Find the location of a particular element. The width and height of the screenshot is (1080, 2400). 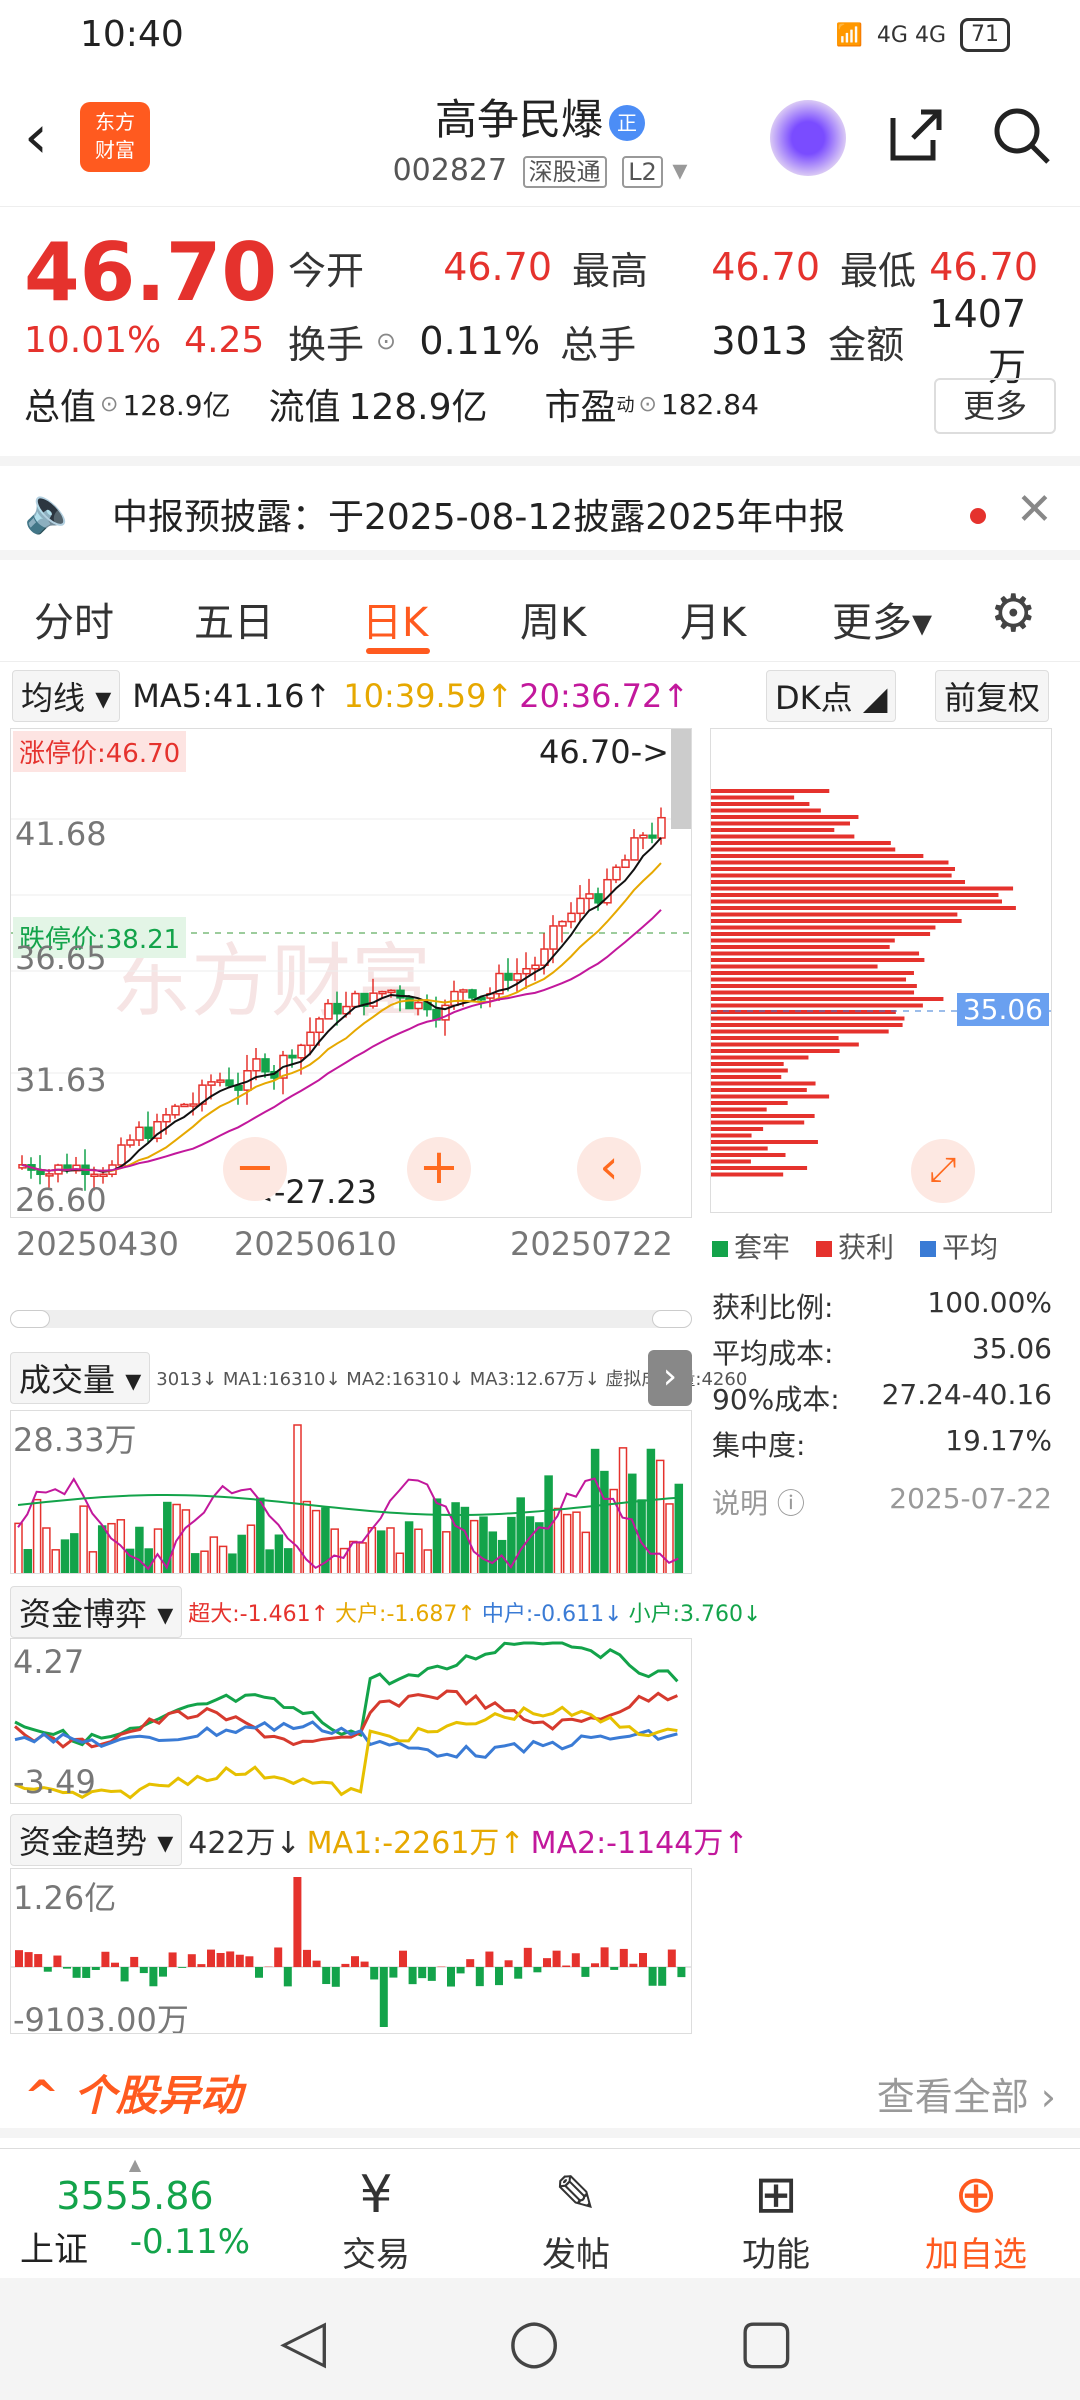

zoom-out-icon: − is located at coordinates (255, 1169).